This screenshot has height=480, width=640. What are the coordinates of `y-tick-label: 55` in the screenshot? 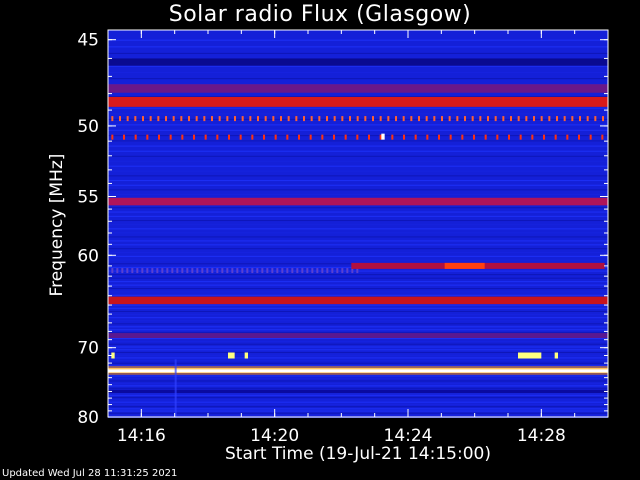 It's located at (88, 197).